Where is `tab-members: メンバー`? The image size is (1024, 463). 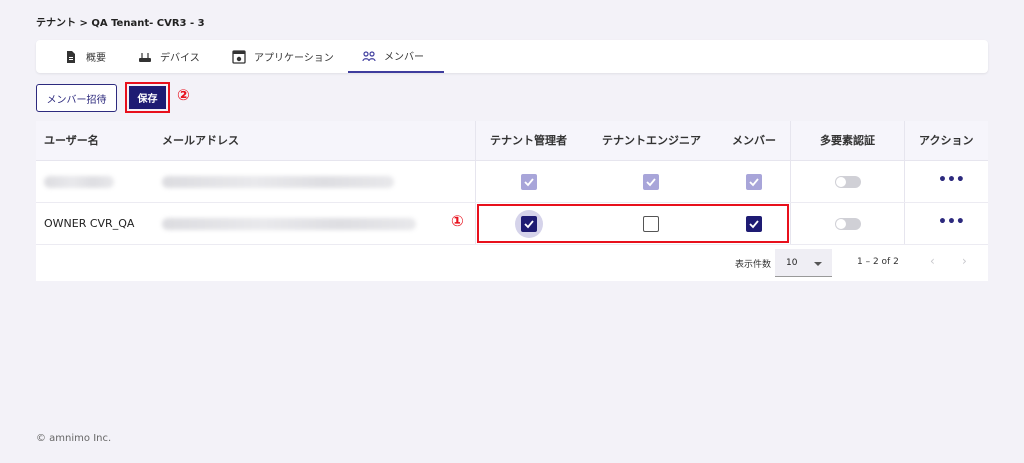
tab-members: メンバー is located at coordinates (396, 56).